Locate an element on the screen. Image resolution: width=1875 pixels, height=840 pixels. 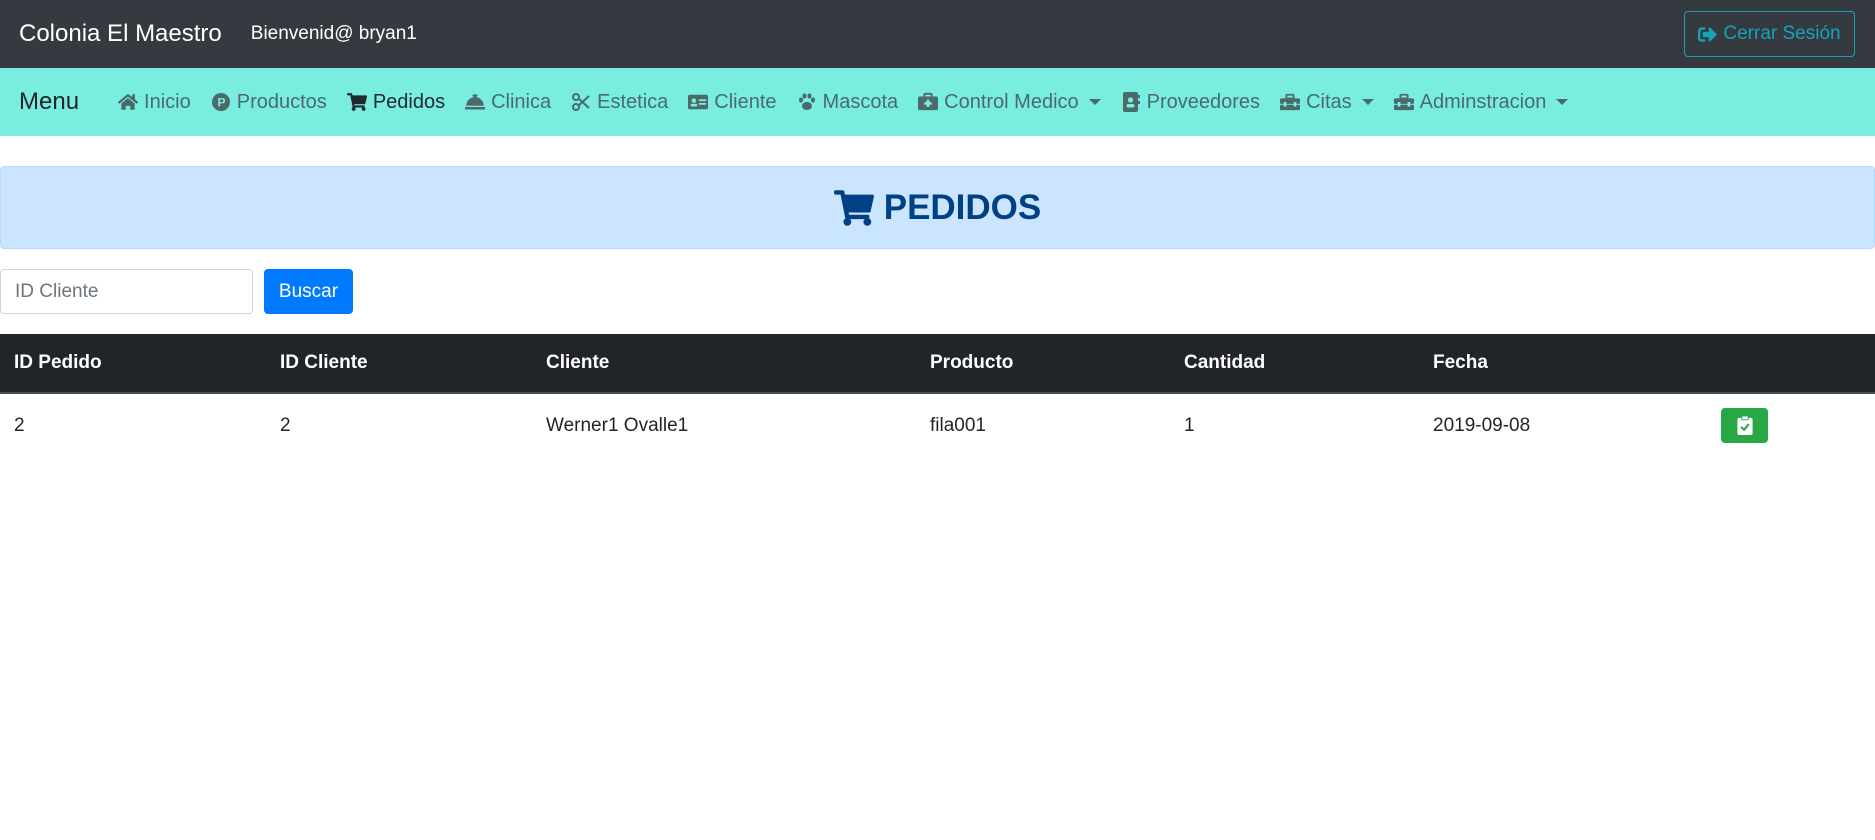
menu-title: Menu is located at coordinates (49, 101).